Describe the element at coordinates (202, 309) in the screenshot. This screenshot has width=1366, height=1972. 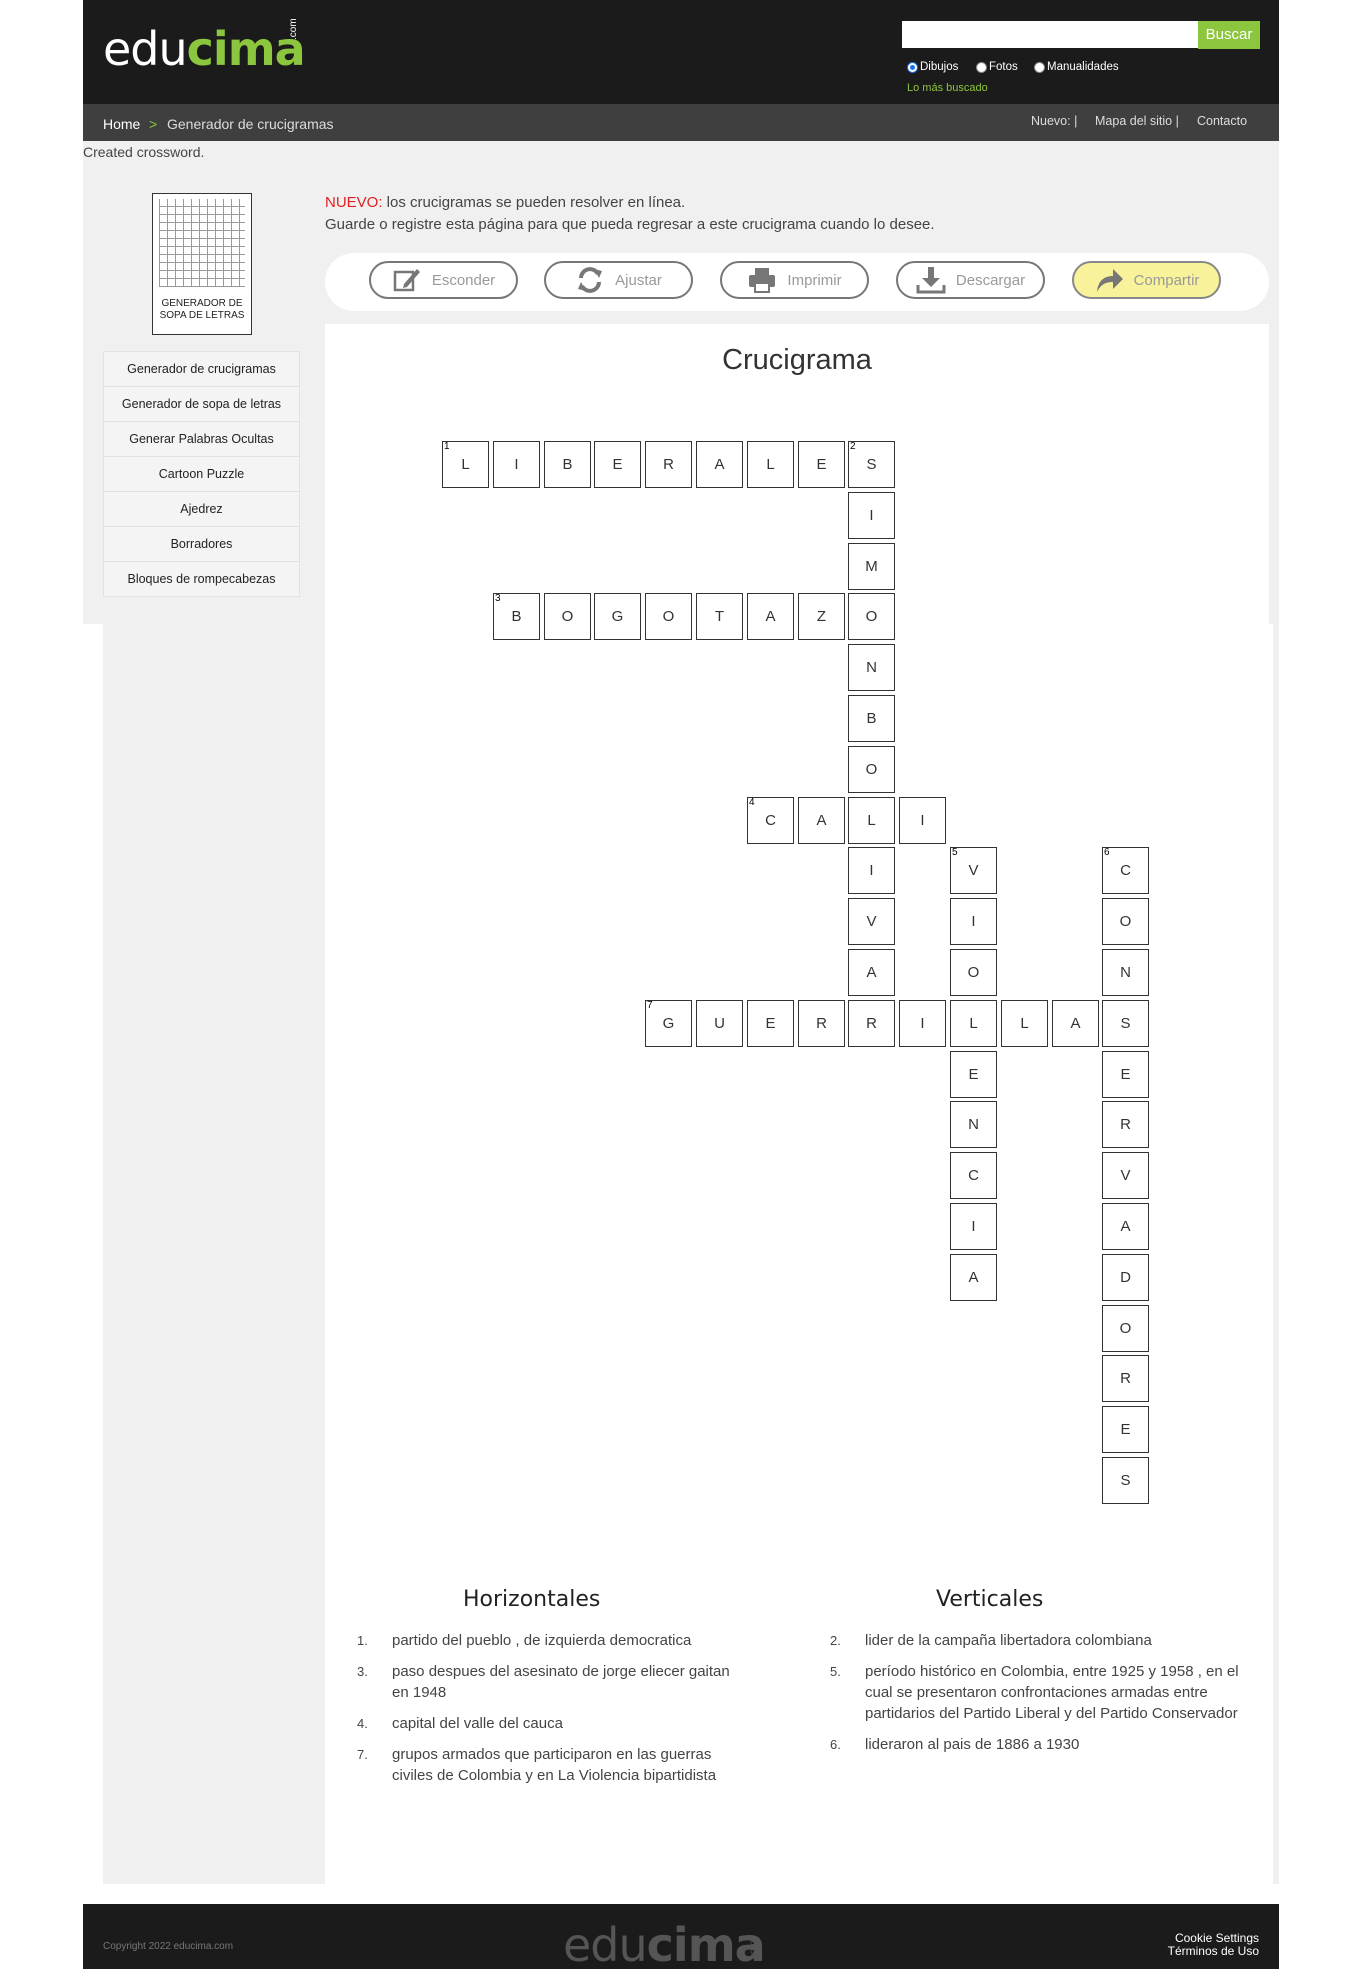
I see `thumbnail-label: GENERADOR DE SOPA DE LETRAS` at that location.